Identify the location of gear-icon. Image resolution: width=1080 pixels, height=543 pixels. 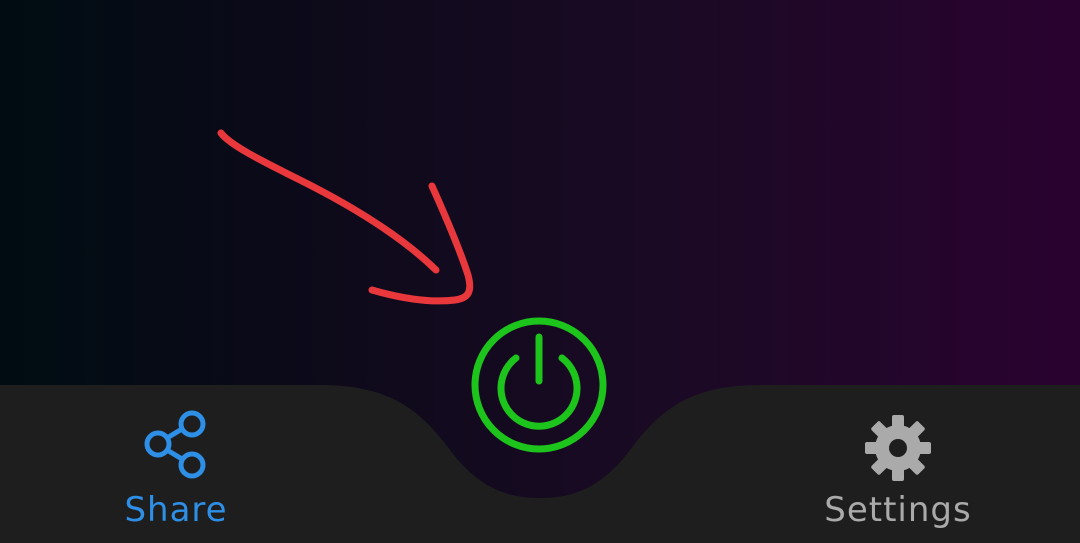
(898, 448).